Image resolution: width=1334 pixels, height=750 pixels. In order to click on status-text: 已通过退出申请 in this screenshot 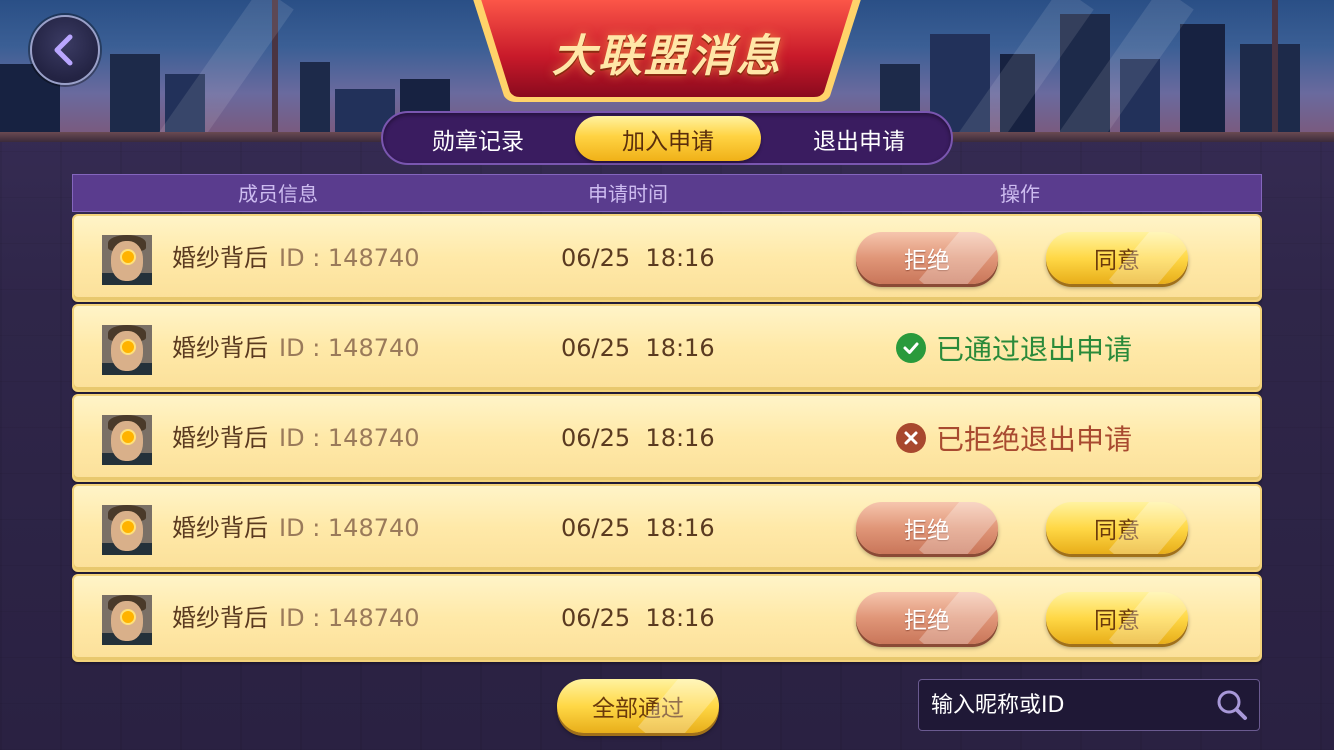, I will do `click(1034, 349)`.